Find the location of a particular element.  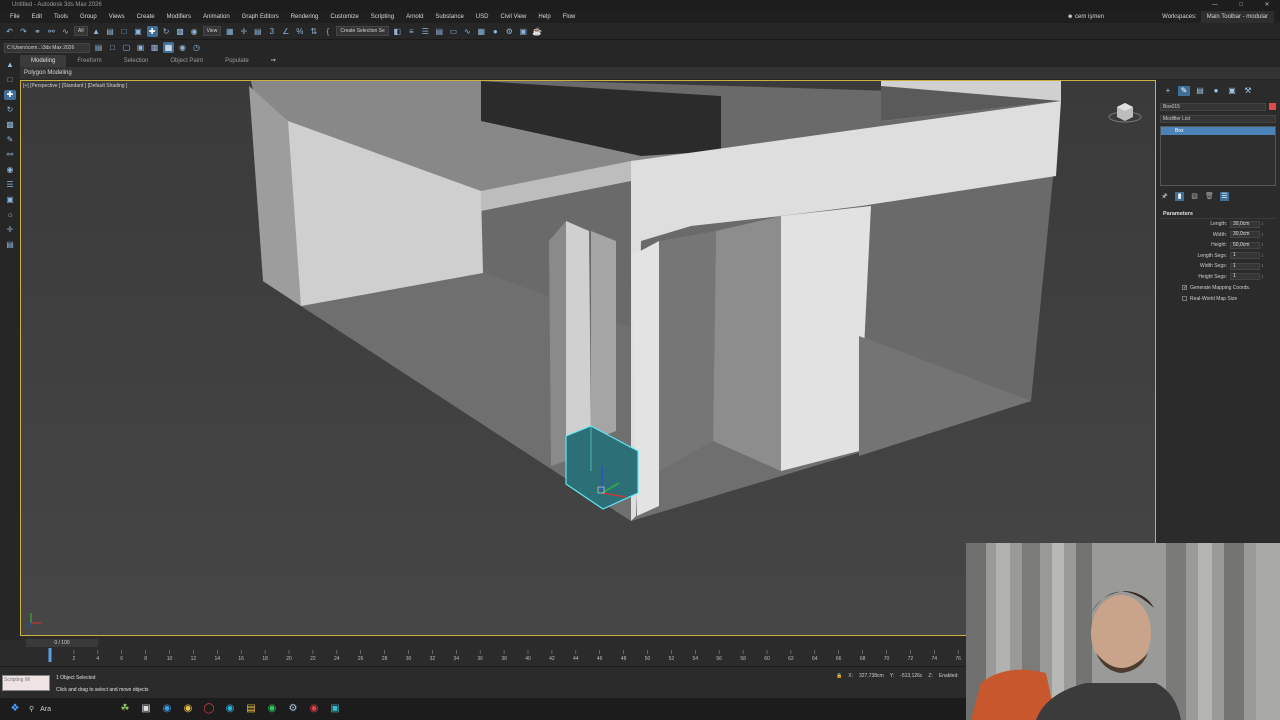

modifier-list-dropdown: Modifier List is located at coordinates (1218, 119).